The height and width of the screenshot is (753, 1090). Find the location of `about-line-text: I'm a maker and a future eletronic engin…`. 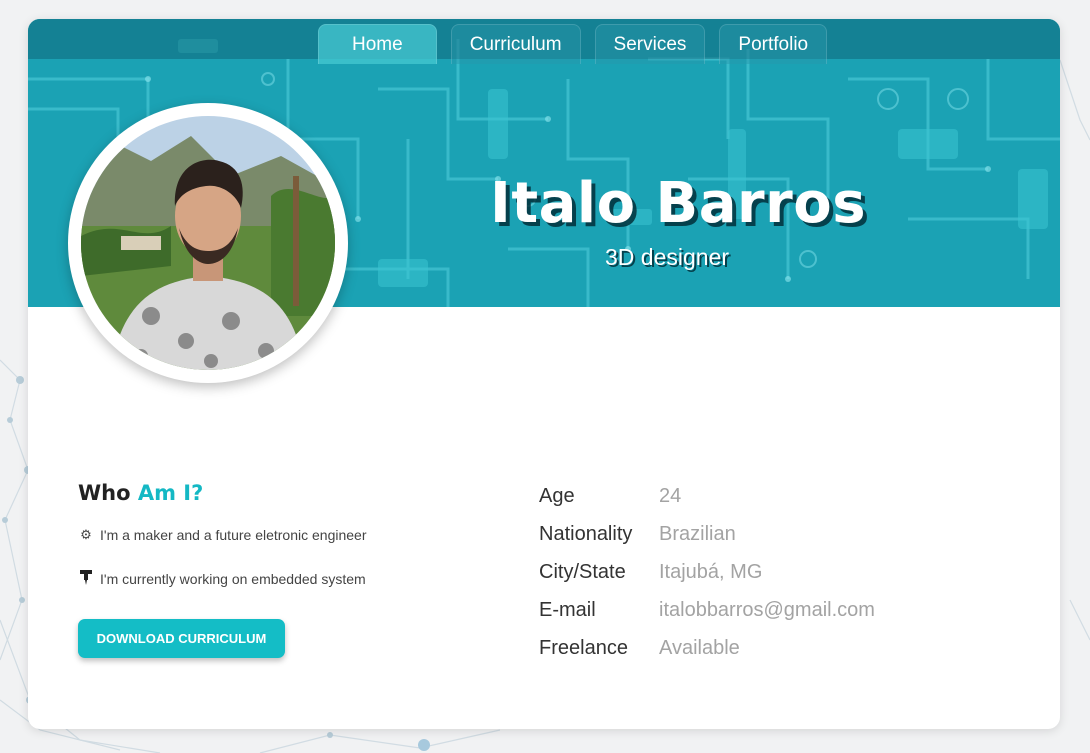

about-line-text: I'm a maker and a future eletronic engin… is located at coordinates (233, 535).